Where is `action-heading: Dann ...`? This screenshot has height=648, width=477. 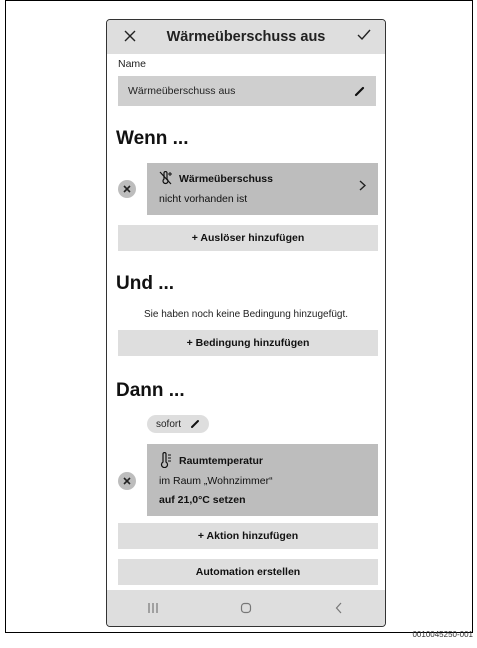 action-heading: Dann ... is located at coordinates (150, 390).